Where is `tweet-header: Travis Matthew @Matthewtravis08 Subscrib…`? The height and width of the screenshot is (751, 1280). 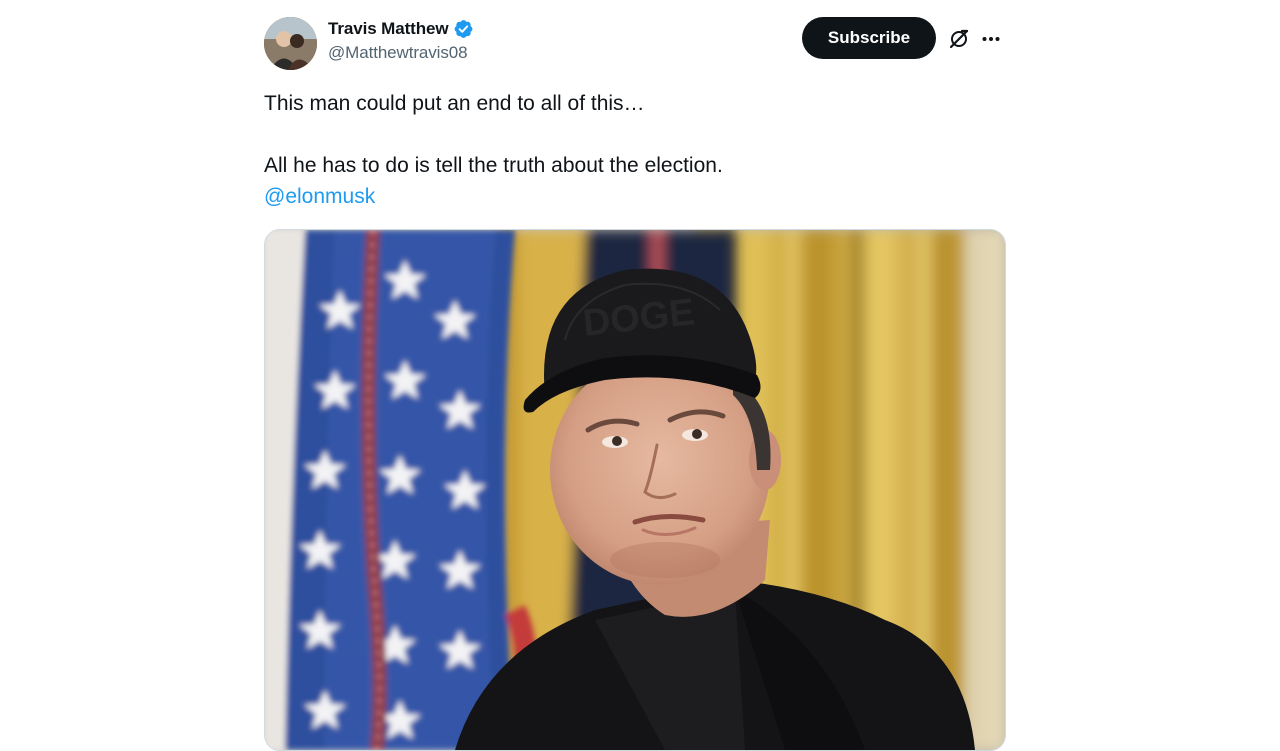
tweet-header: Travis Matthew @Matthewtravis08 Subscrib… is located at coordinates (634, 43).